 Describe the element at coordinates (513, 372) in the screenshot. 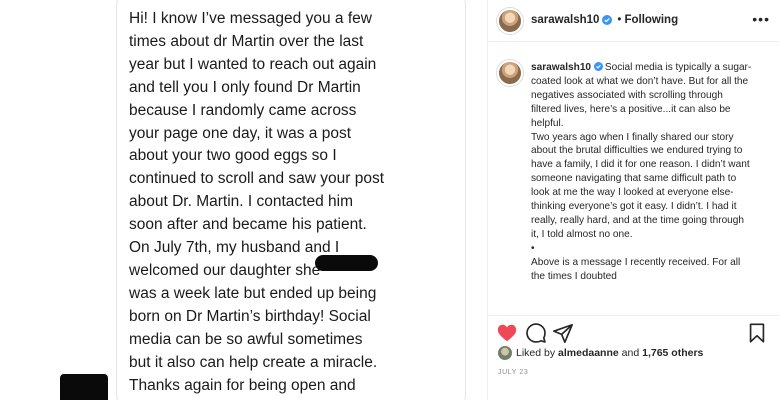

I see `post-date: JULY 23` at that location.